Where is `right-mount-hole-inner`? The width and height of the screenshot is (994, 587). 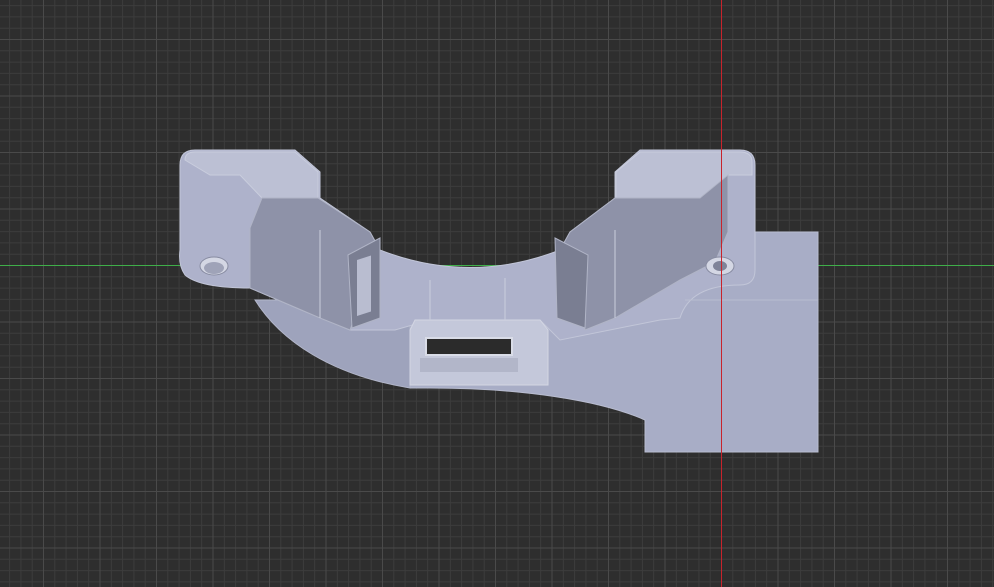 right-mount-hole-inner is located at coordinates (720, 266).